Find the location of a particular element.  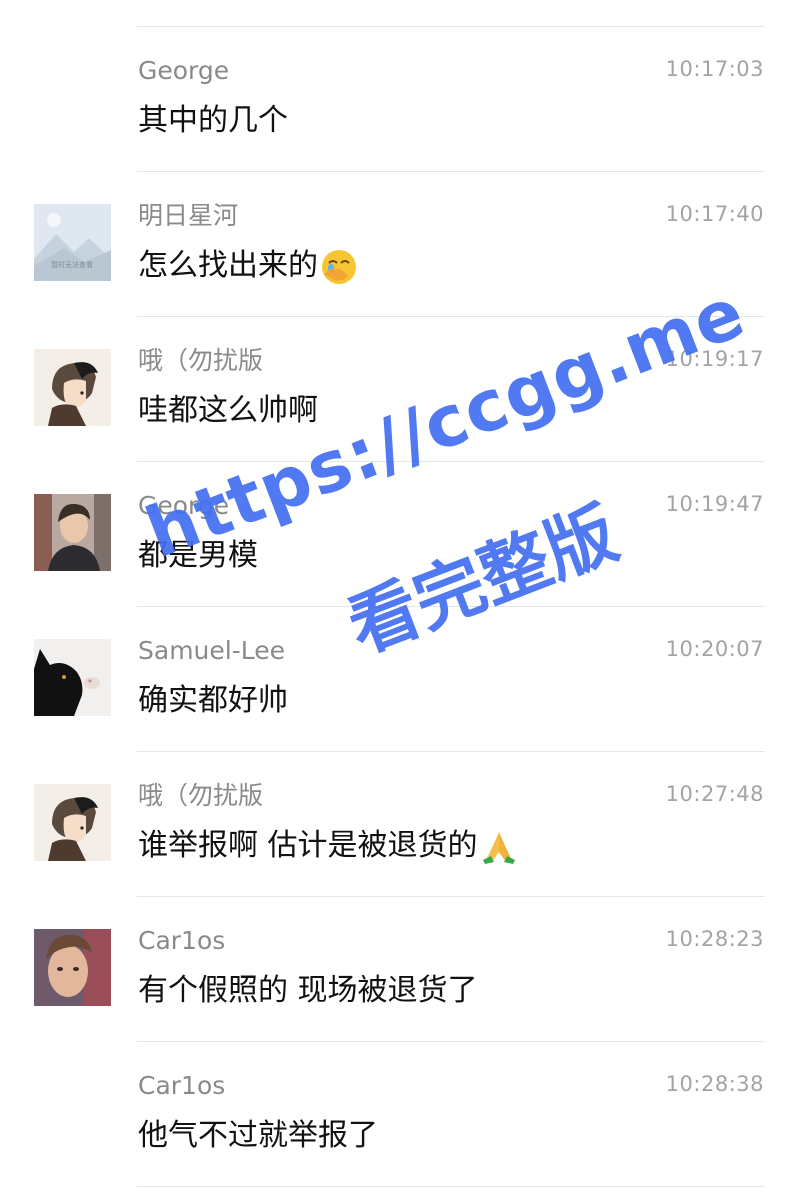

message-time: 10:20:07 is located at coordinates (714, 649).